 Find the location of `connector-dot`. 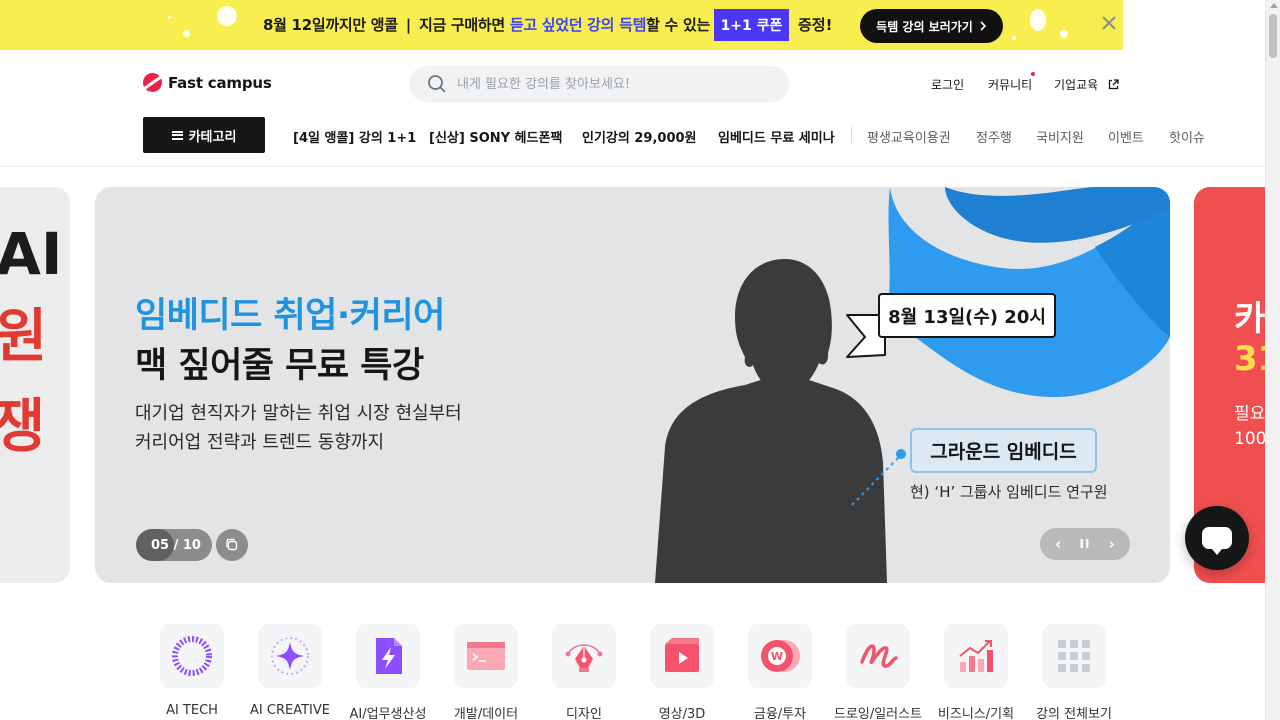

connector-dot is located at coordinates (901, 454).